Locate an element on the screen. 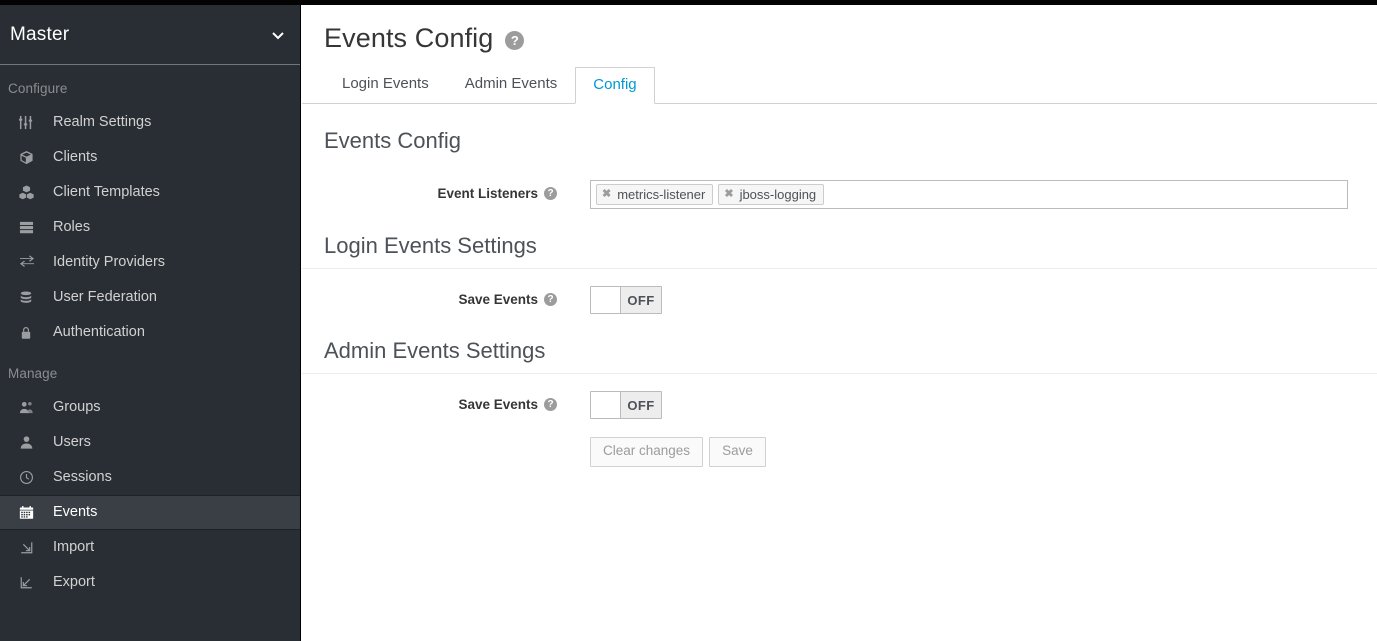 The image size is (1377, 641). login-save-events-toggle: OFF is located at coordinates (626, 300).